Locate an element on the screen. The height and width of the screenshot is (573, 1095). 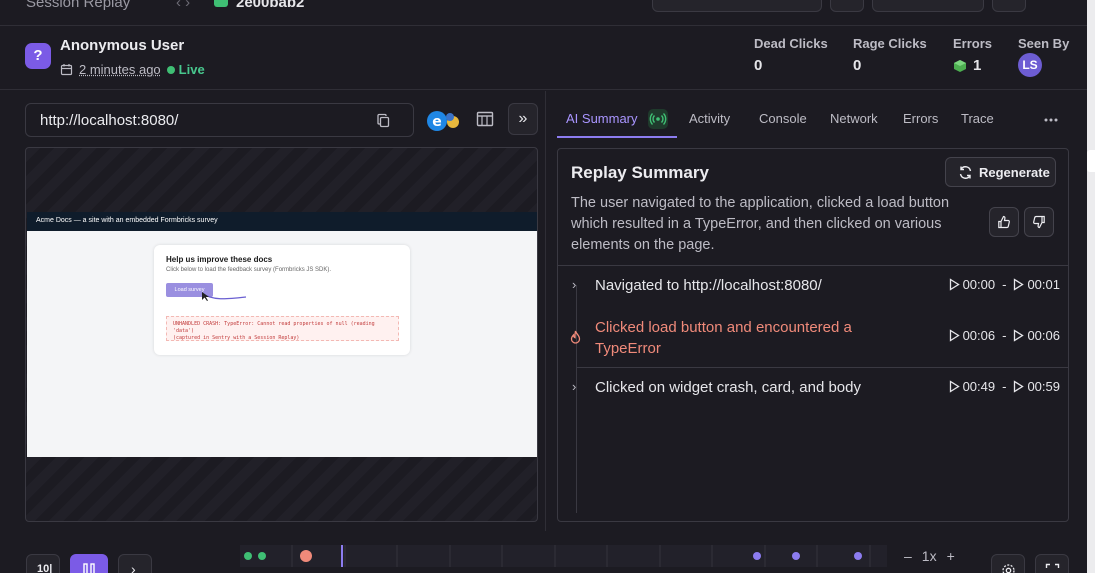
copy-icon is located at coordinates (383, 120).